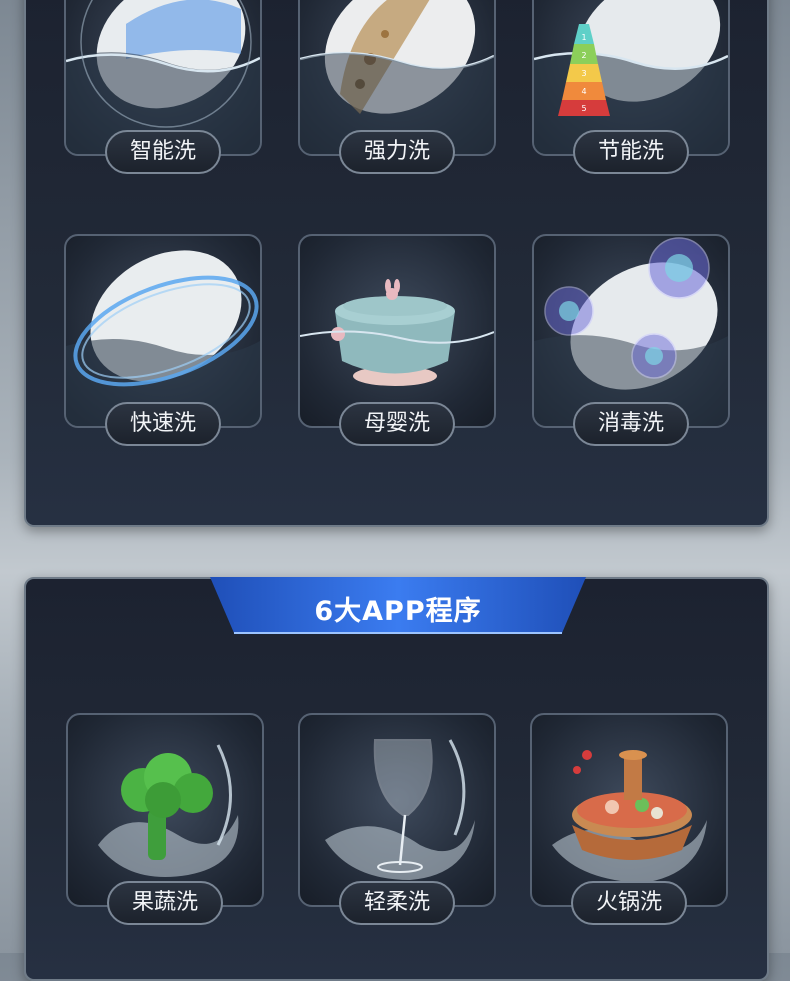 The image size is (790, 981). I want to click on program-card-hotpot: 火锅洗, so click(629, 819).